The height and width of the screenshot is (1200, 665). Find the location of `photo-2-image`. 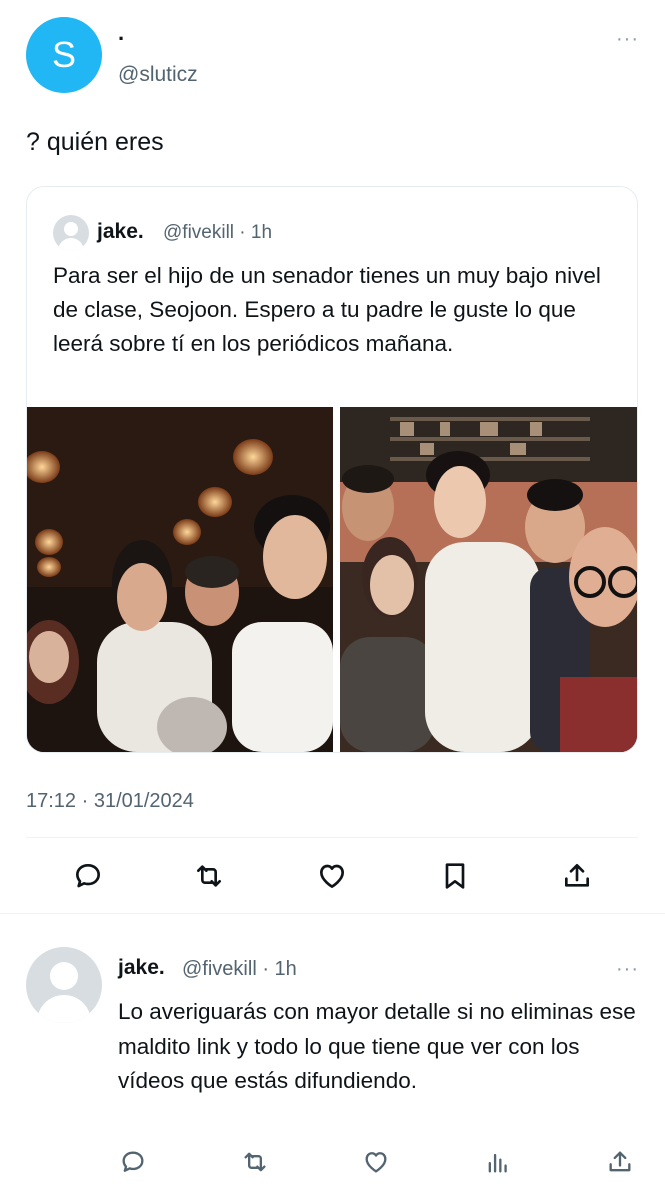

photo-2-image is located at coordinates (488, 579).